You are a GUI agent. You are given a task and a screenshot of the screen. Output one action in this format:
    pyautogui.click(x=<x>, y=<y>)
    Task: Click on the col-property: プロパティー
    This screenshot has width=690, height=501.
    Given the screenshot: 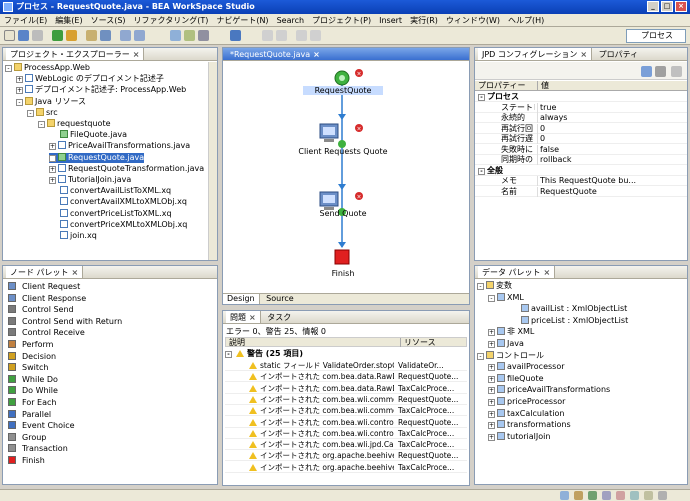 What is the action you would take?
    pyautogui.click(x=502, y=86)
    